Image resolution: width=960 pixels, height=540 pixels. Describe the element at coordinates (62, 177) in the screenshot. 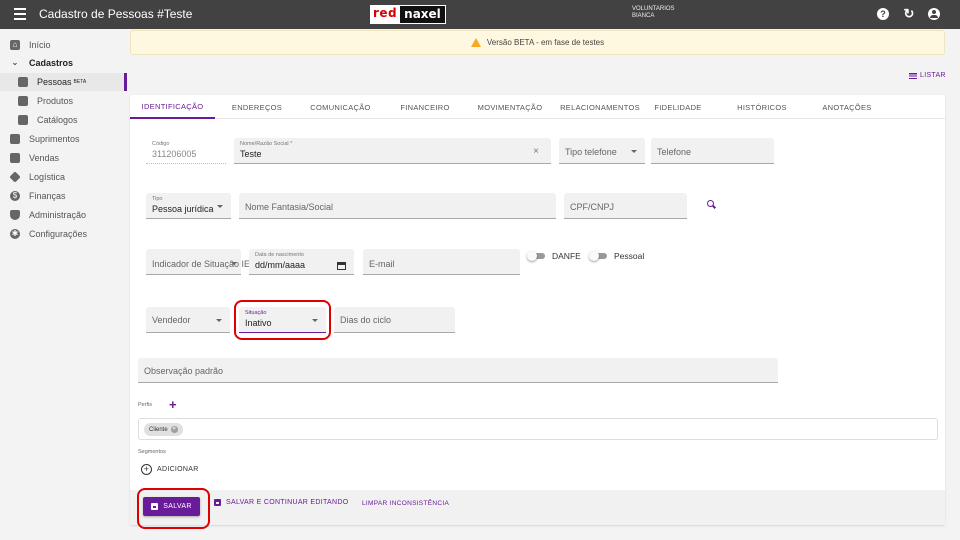

I see `sidebar-item-logistica: Logística` at that location.